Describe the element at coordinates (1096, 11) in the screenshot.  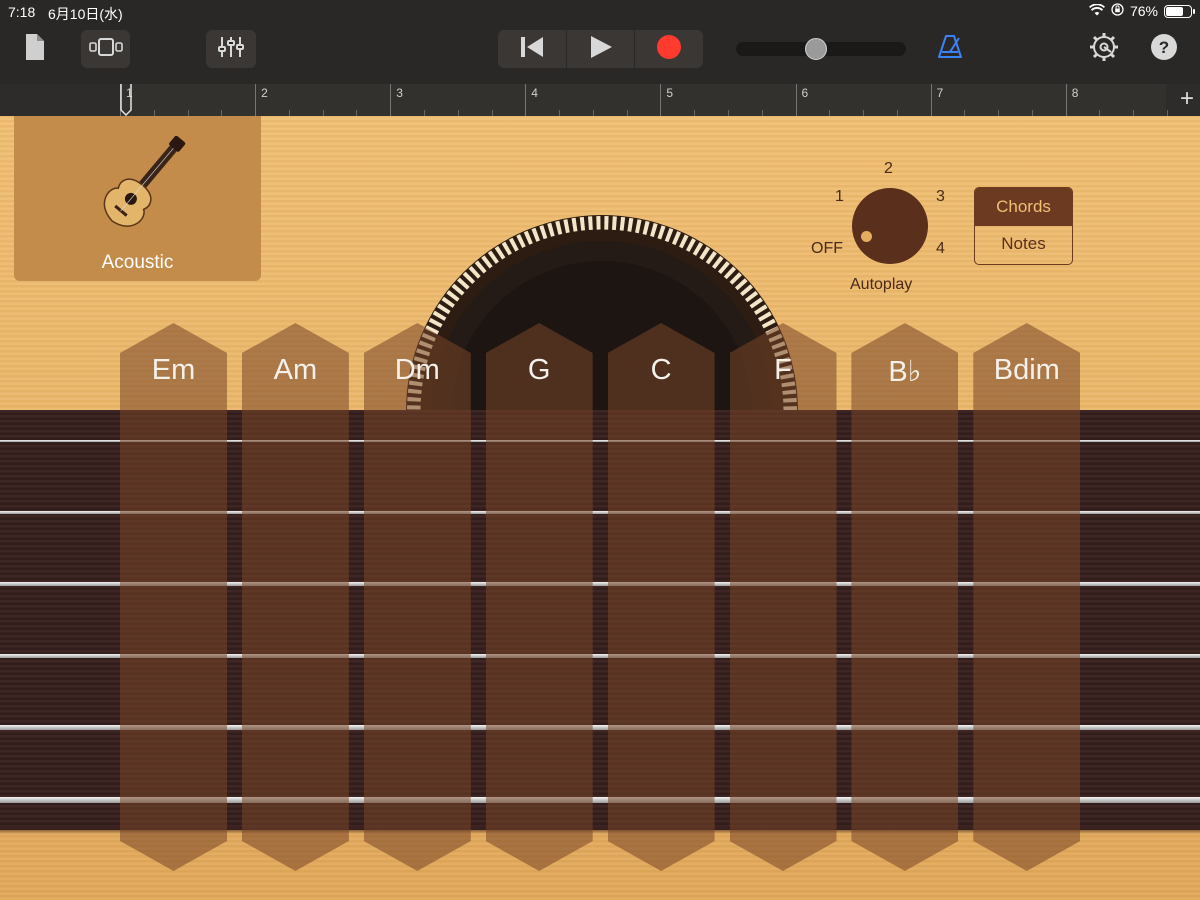
I see `wifi-icon` at that location.